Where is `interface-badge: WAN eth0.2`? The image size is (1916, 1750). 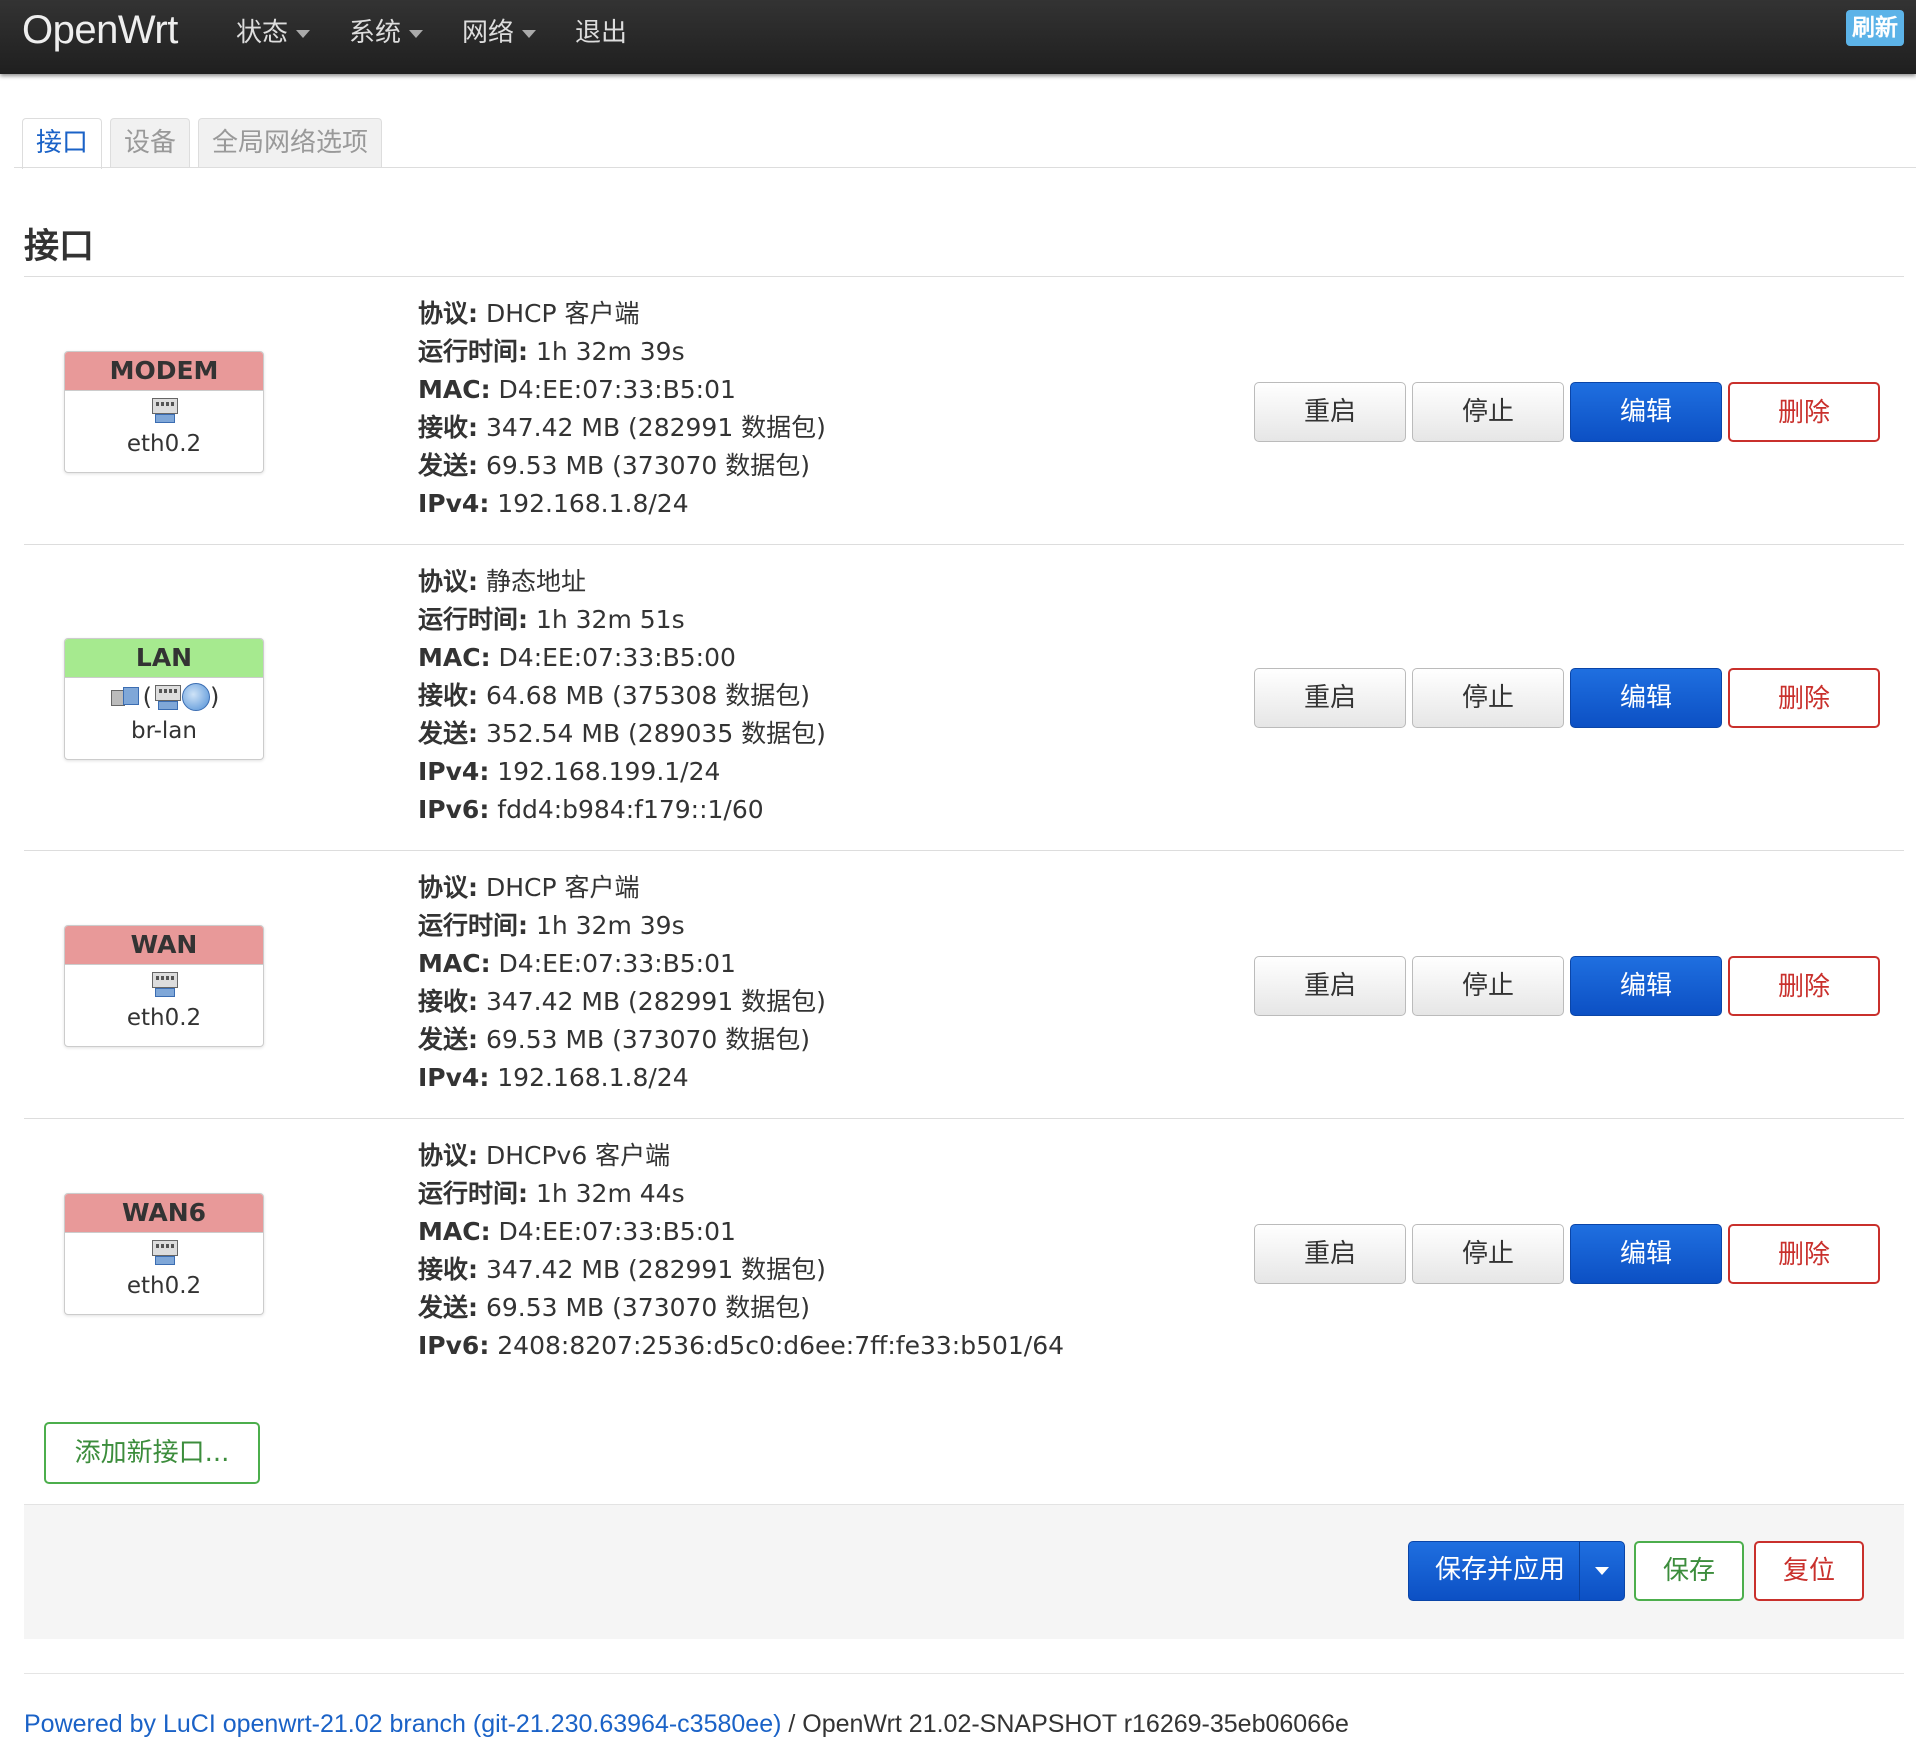
interface-badge: WAN eth0.2 is located at coordinates (164, 986).